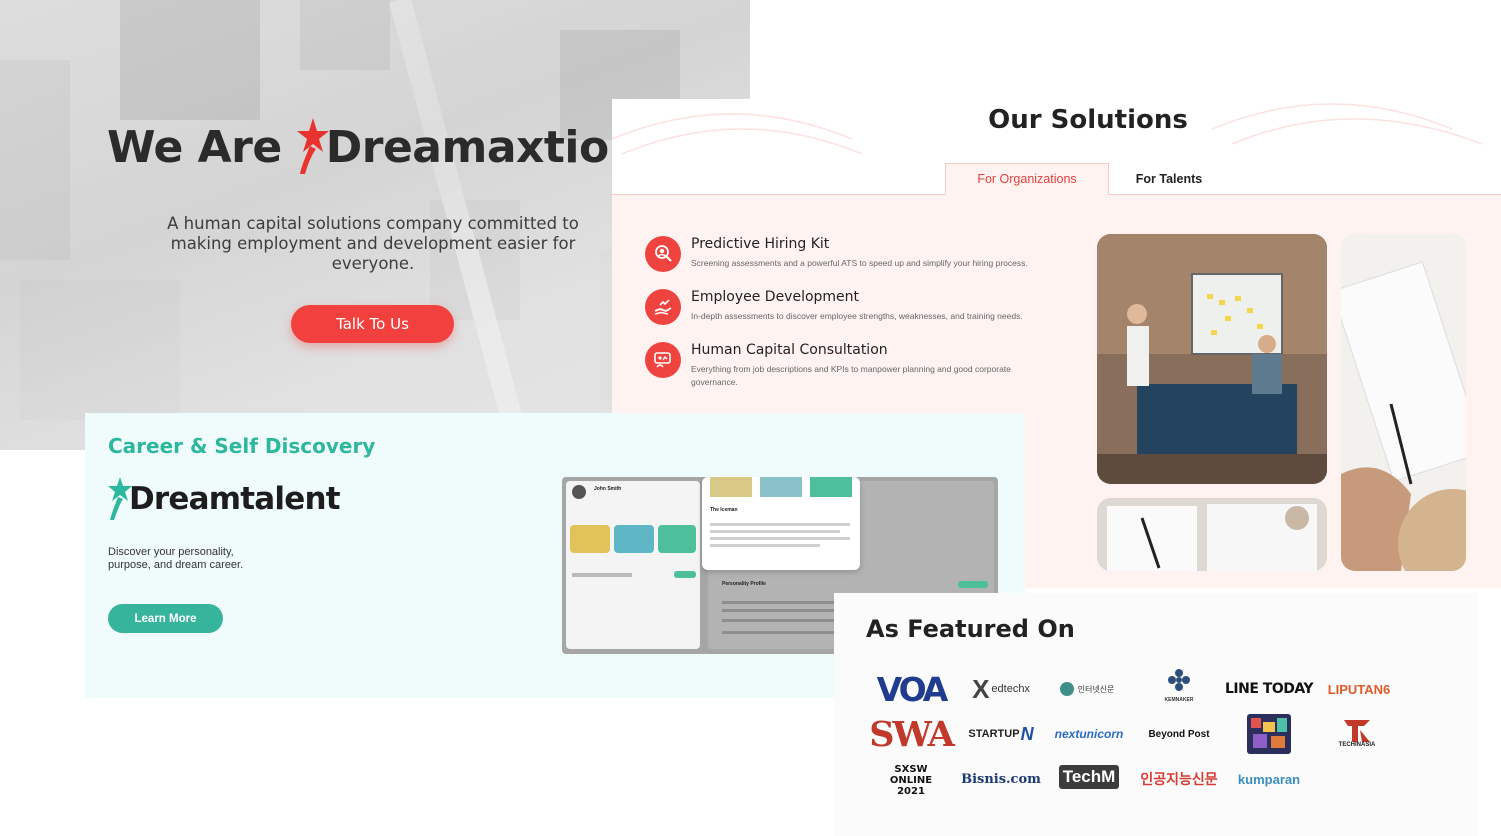 Image resolution: width=1501 pixels, height=836 pixels. Describe the element at coordinates (1087, 689) in the screenshot. I see `internet-newspaper-logo: 인터넷신문` at that location.